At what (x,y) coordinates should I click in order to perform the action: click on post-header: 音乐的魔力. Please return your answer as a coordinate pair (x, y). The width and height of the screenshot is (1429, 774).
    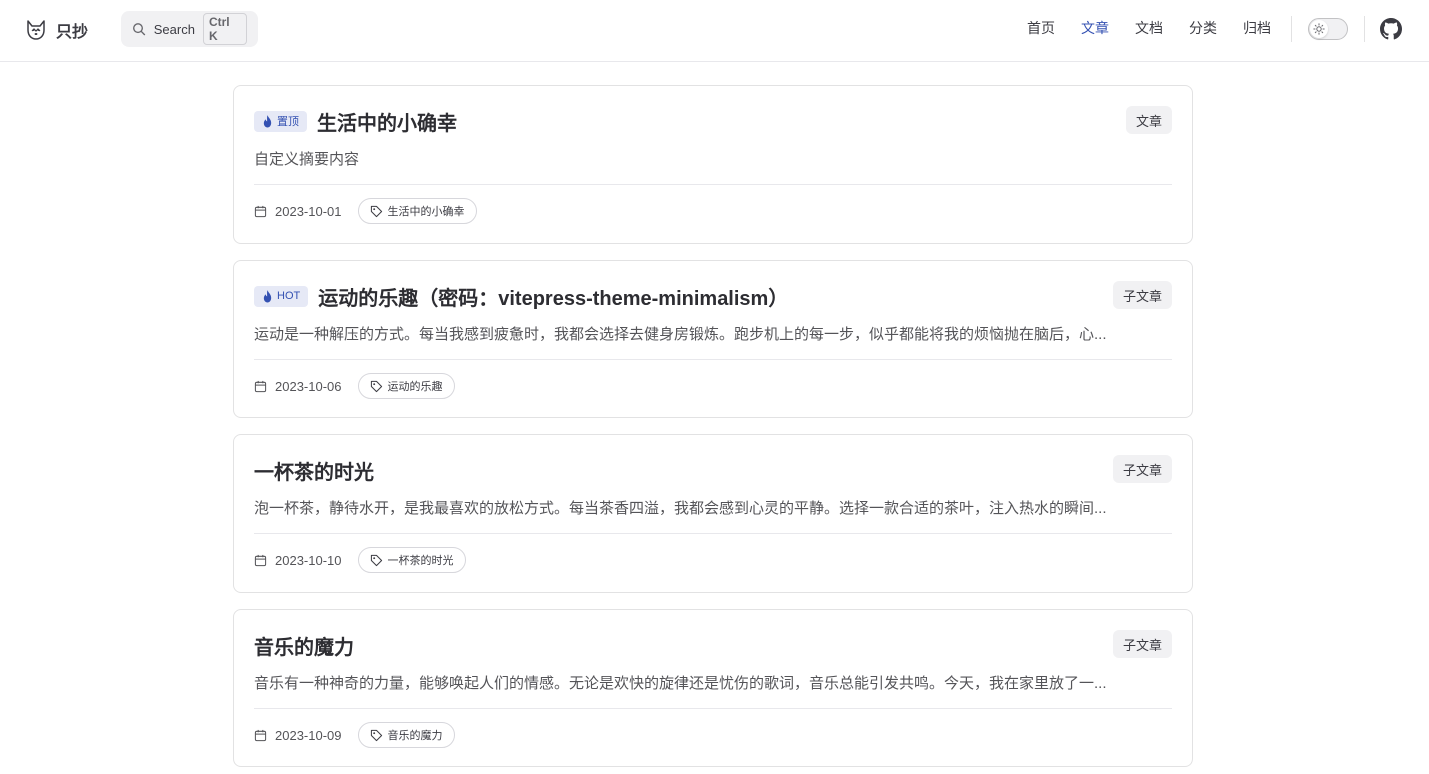
    Looking at the image, I should click on (304, 645).